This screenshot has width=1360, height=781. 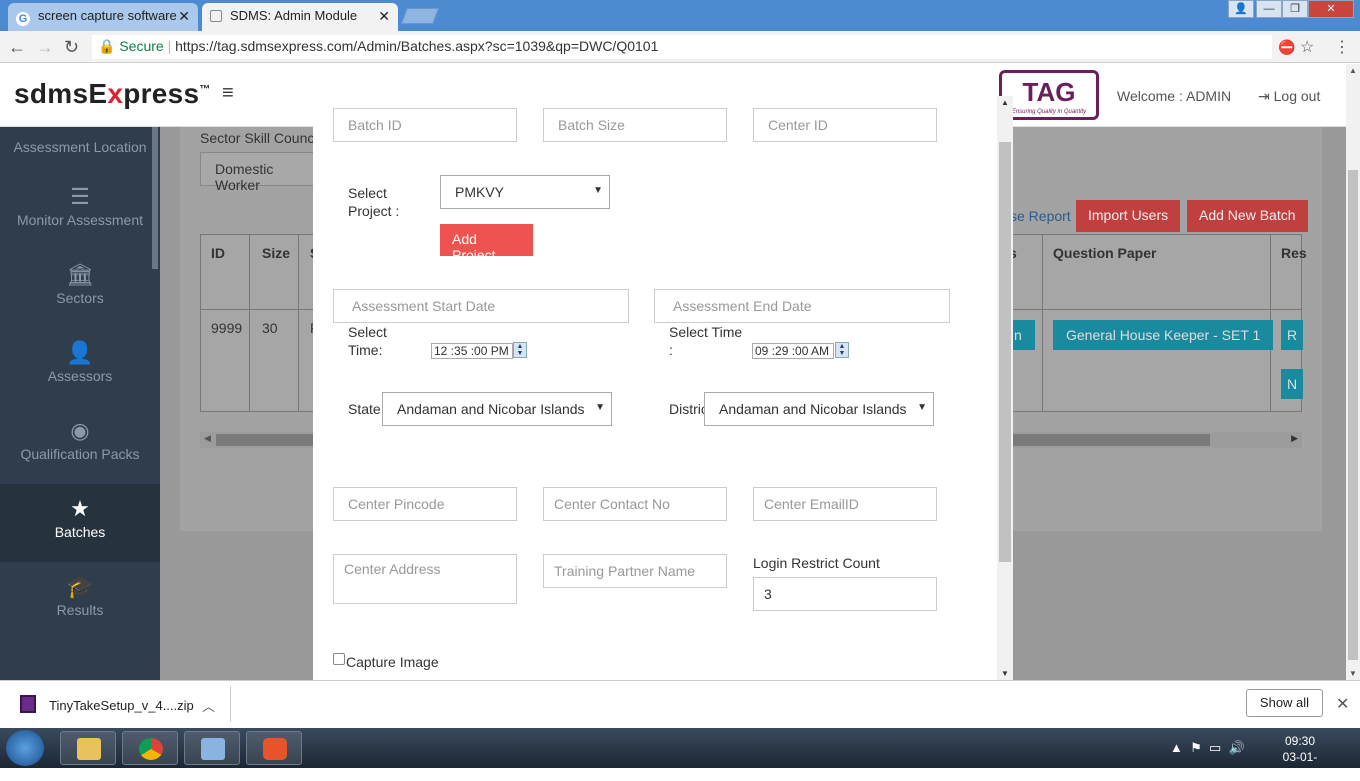 What do you see at coordinates (706, 341) in the screenshot?
I see `select-time-end-label: Select Time:` at bounding box center [706, 341].